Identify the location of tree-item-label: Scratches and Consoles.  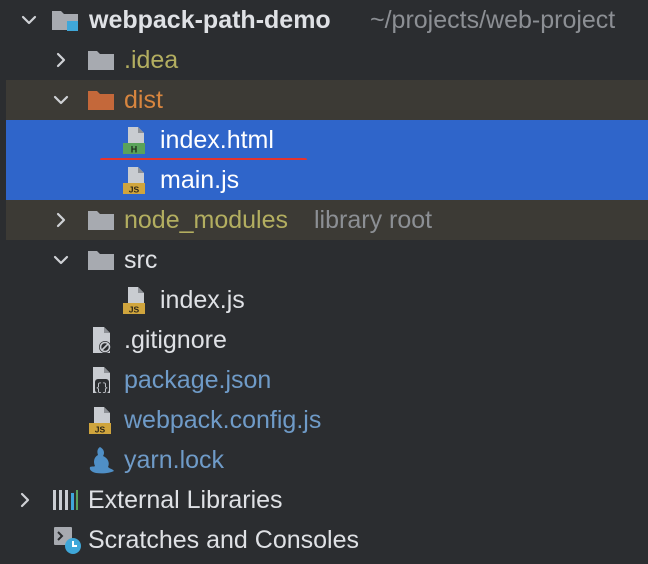
(223, 540).